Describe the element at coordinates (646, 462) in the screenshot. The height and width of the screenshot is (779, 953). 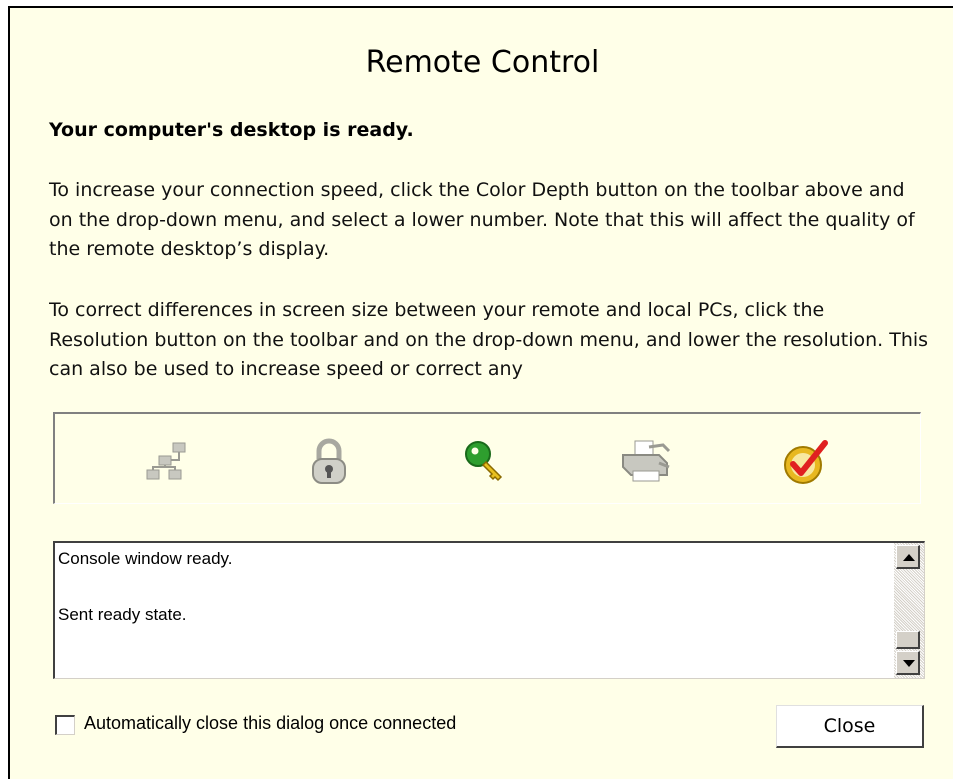
I see `printer-icon` at that location.